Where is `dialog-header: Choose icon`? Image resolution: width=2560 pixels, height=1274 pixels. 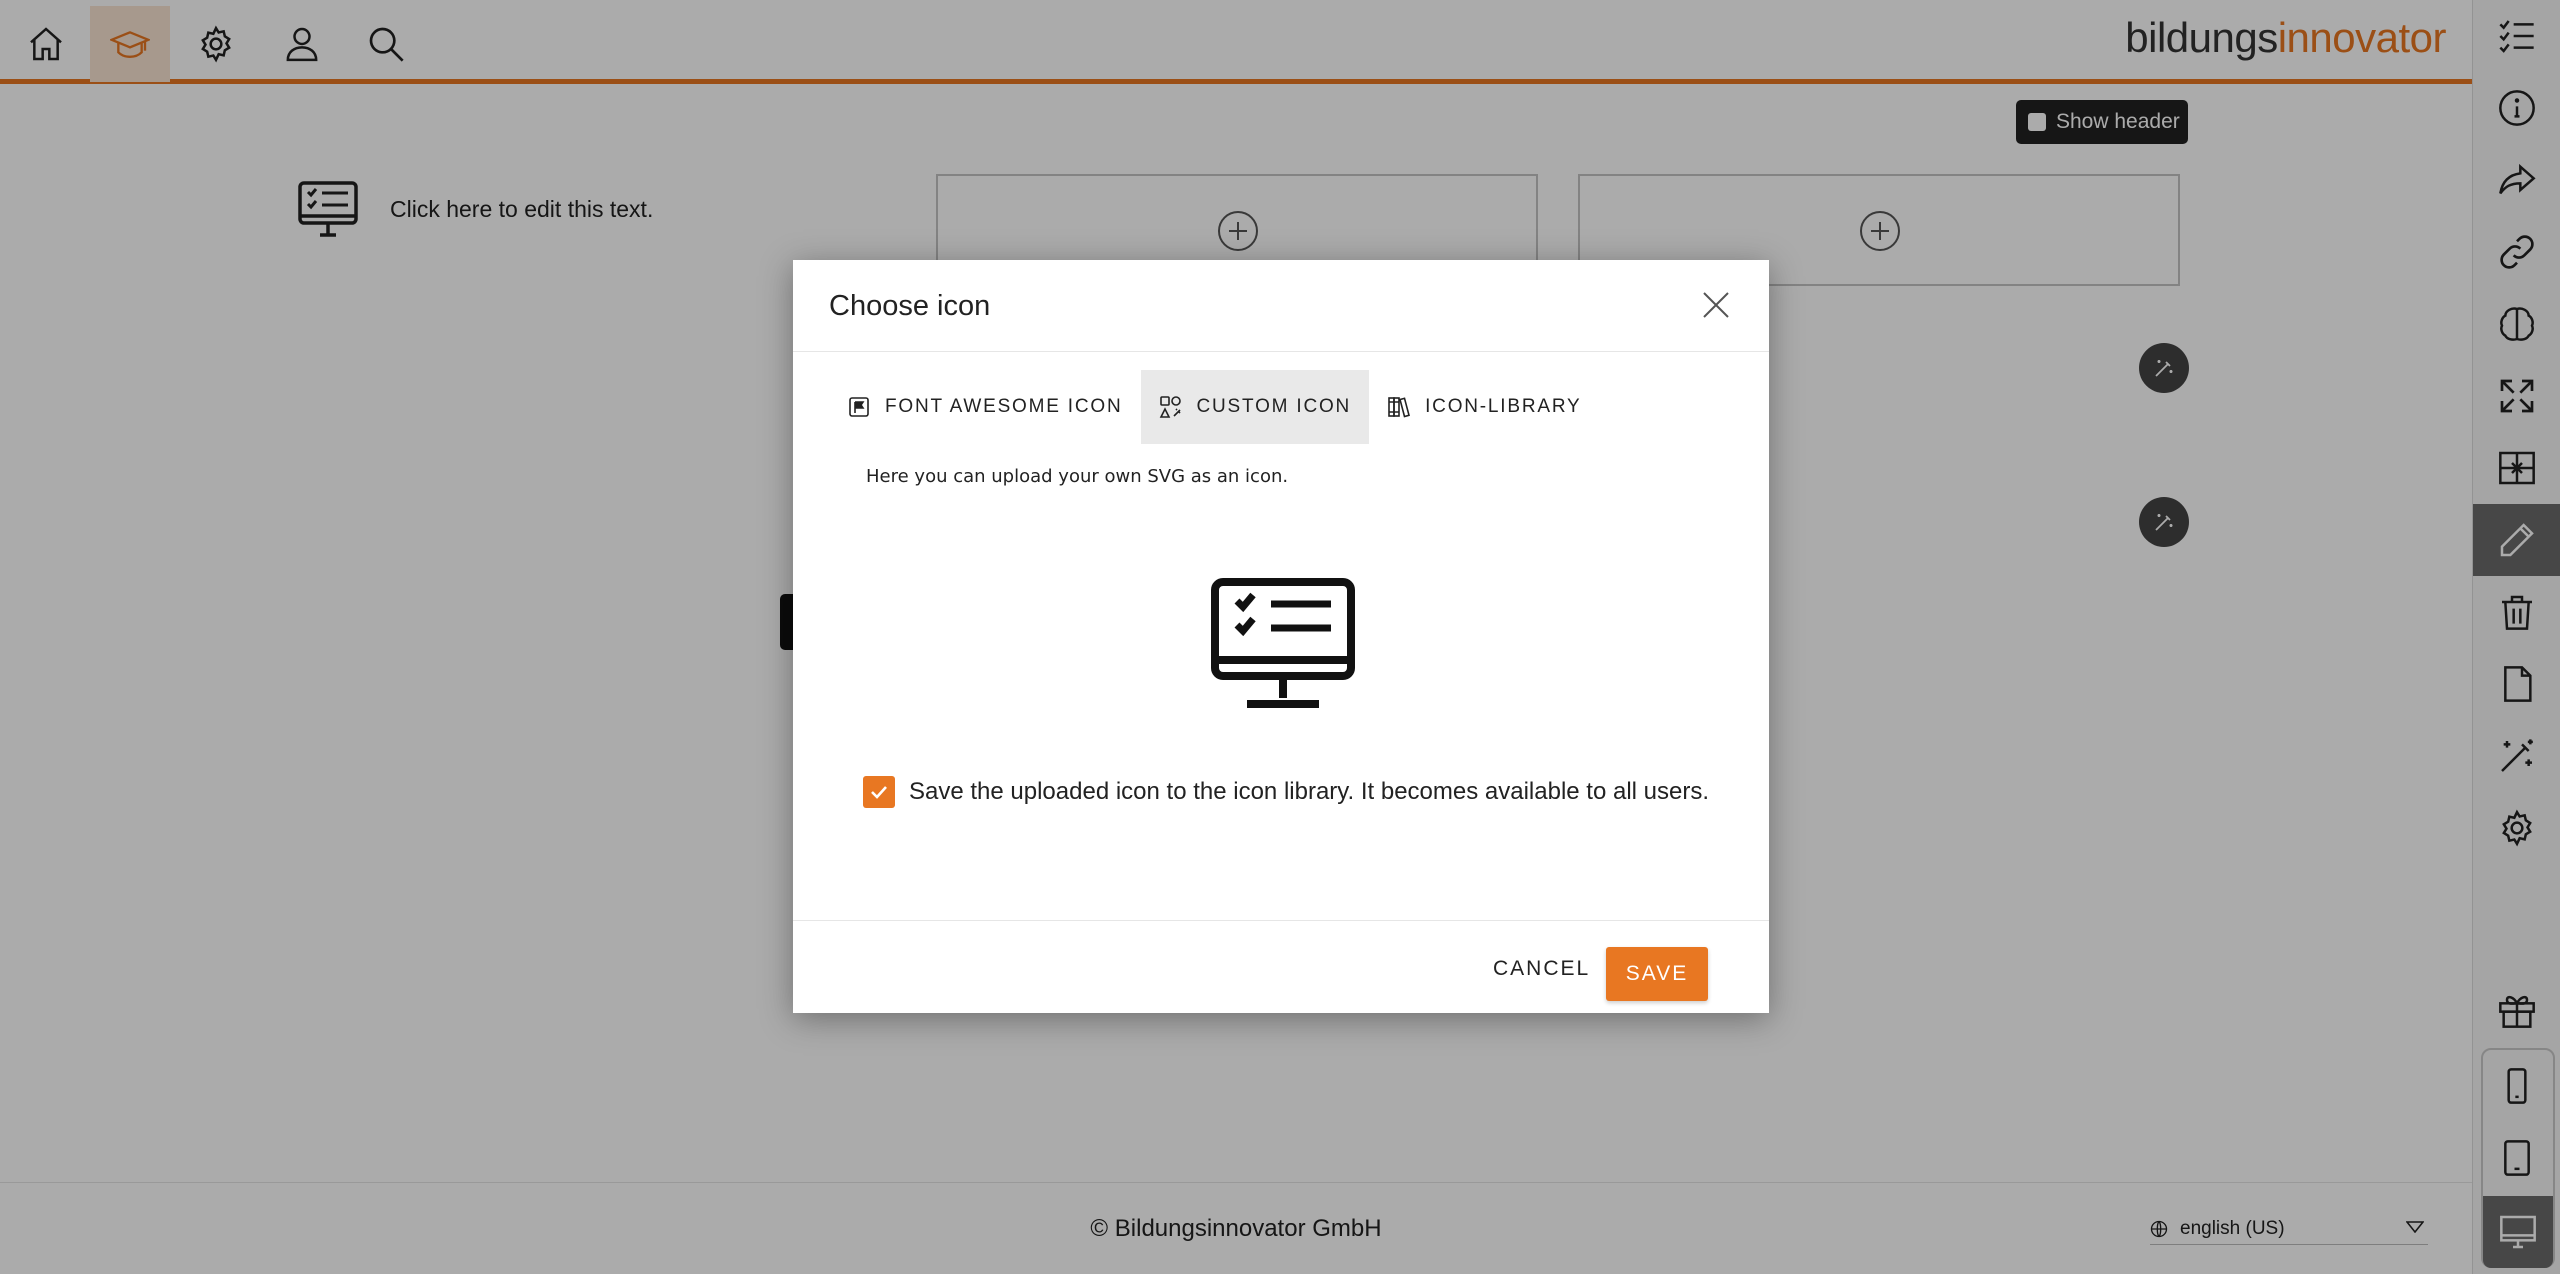 dialog-header: Choose icon is located at coordinates (1281, 306).